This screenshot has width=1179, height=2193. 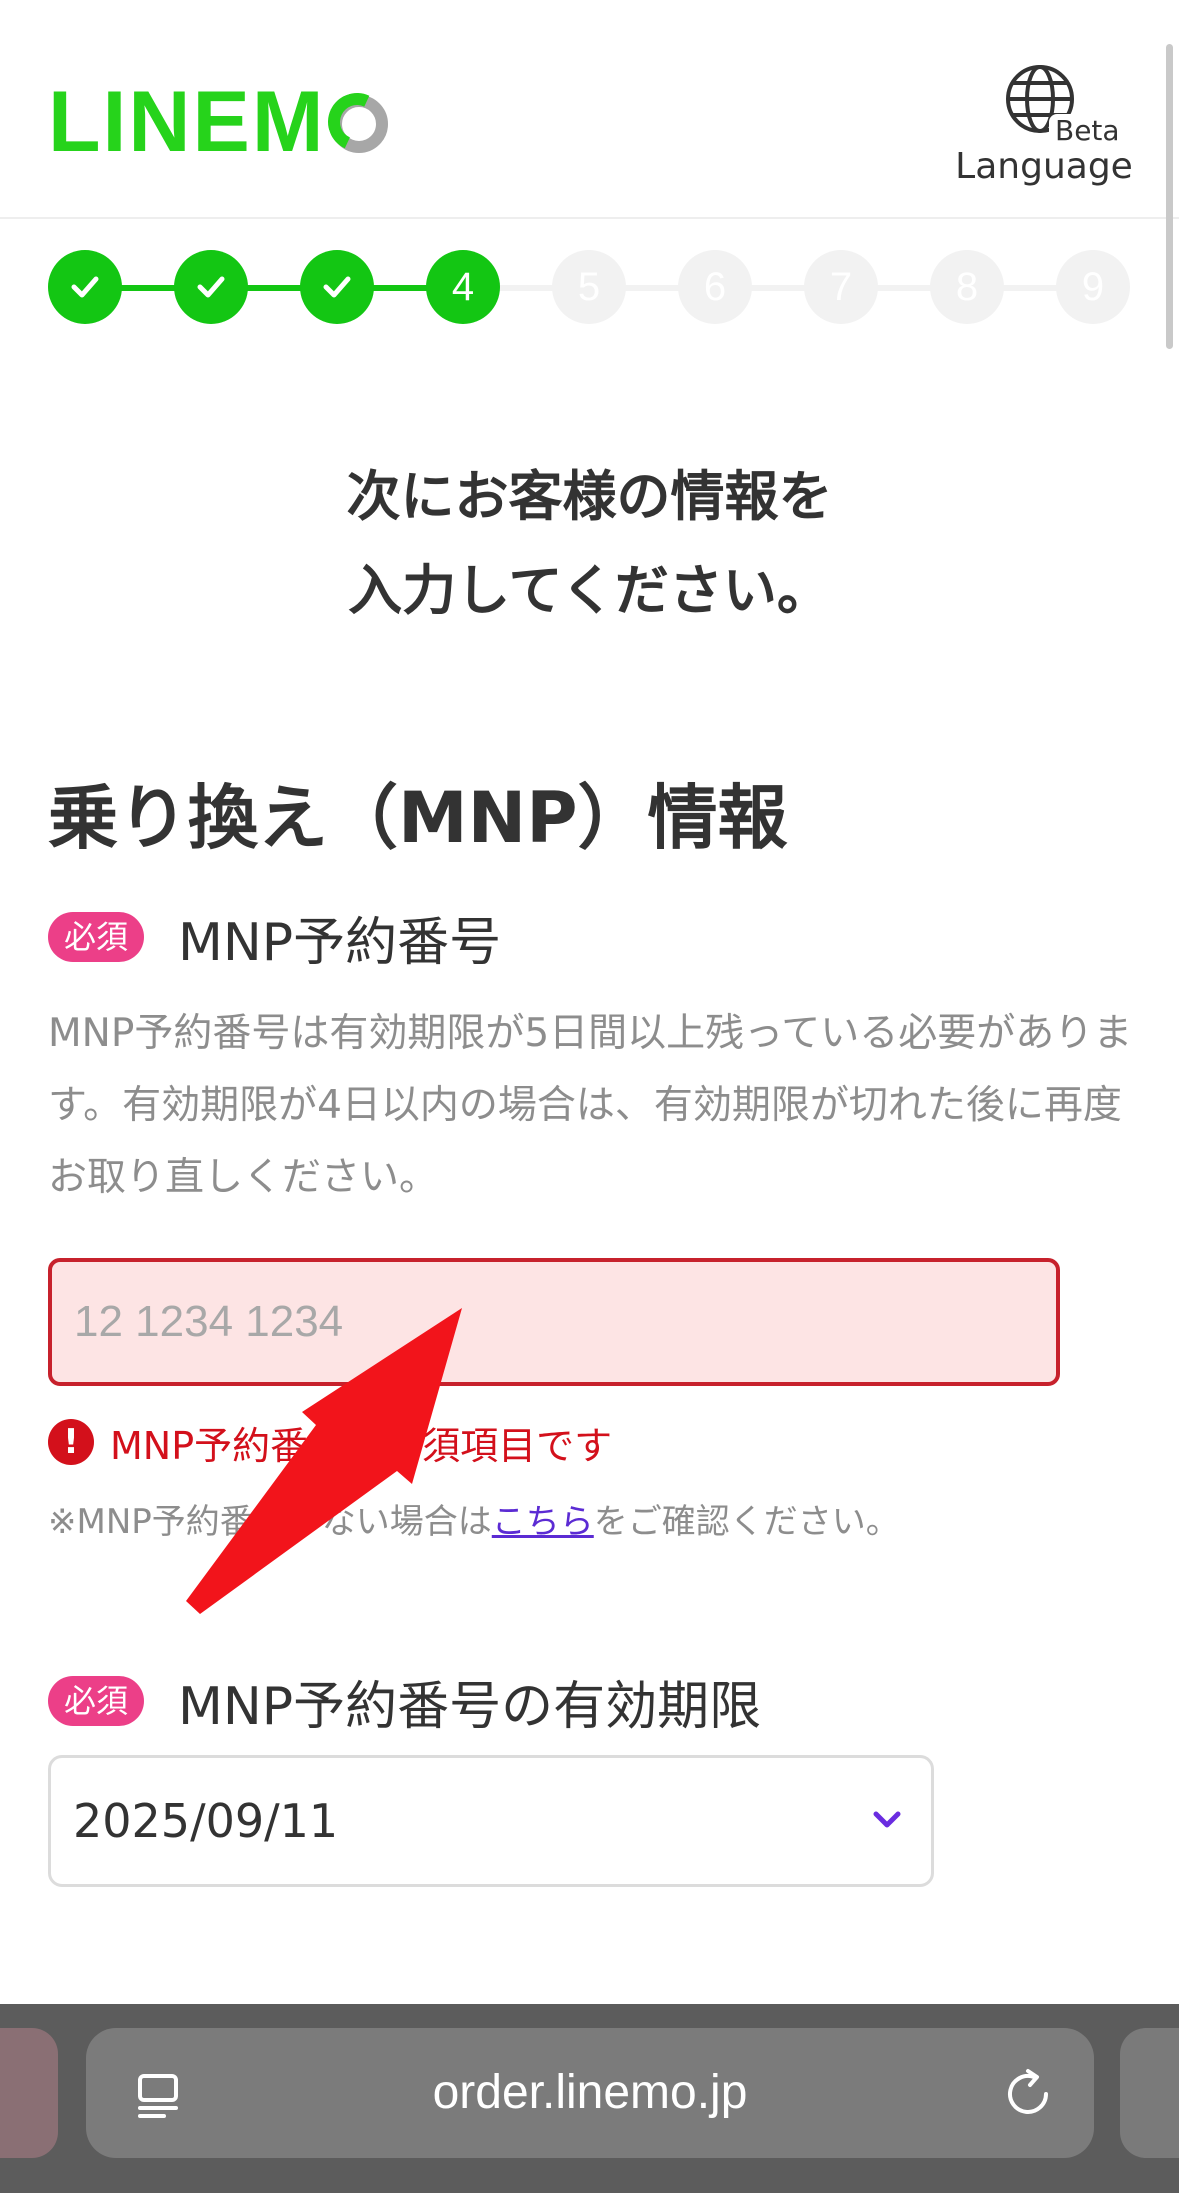 I want to click on error-message: MNP予約番号は必須項目です, so click(x=361, y=1445).